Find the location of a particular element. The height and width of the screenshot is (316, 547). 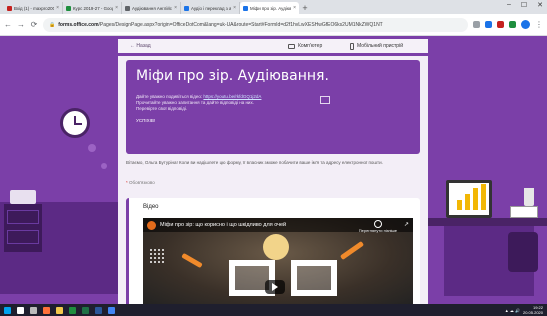

page-header: ← Назад Комп'ютер Мобільний пристрій is located at coordinates (273, 46).